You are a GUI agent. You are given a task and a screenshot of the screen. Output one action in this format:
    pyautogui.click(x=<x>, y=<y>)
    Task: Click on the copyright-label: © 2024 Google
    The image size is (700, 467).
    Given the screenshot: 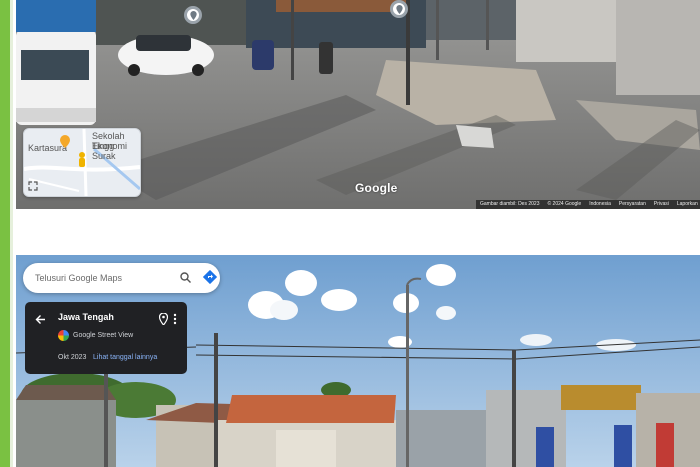 What is the action you would take?
    pyautogui.click(x=564, y=204)
    